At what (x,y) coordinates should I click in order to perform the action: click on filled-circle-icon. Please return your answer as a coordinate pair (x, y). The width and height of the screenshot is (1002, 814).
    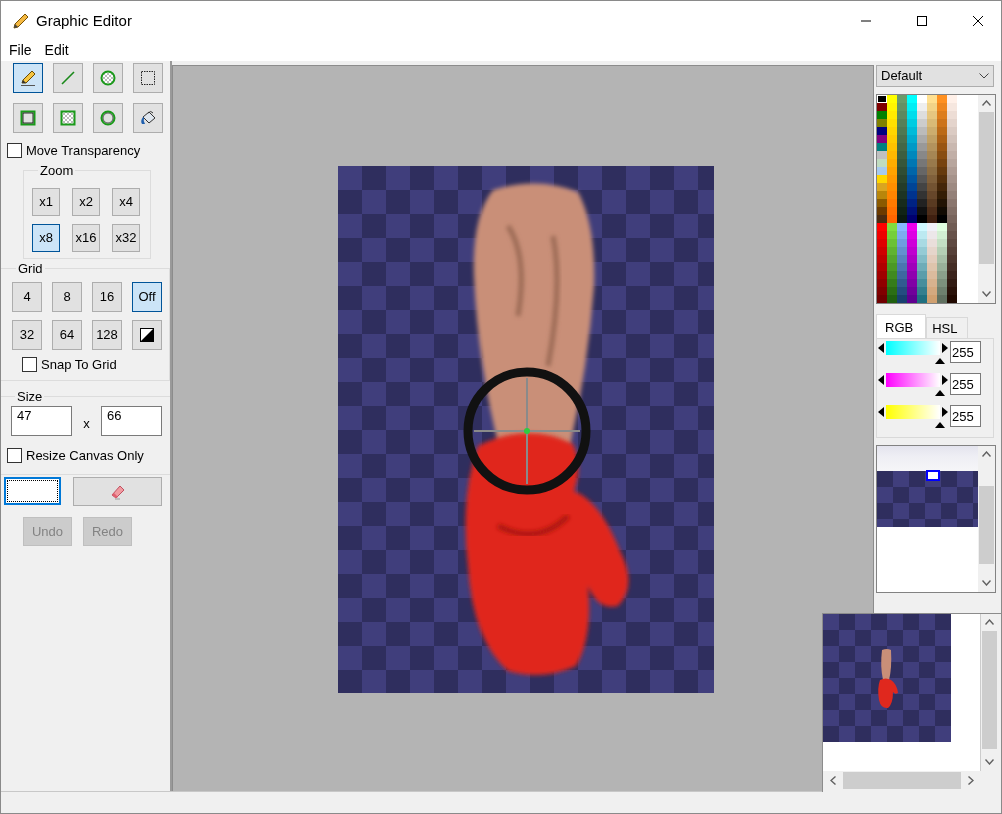
    Looking at the image, I should click on (108, 77).